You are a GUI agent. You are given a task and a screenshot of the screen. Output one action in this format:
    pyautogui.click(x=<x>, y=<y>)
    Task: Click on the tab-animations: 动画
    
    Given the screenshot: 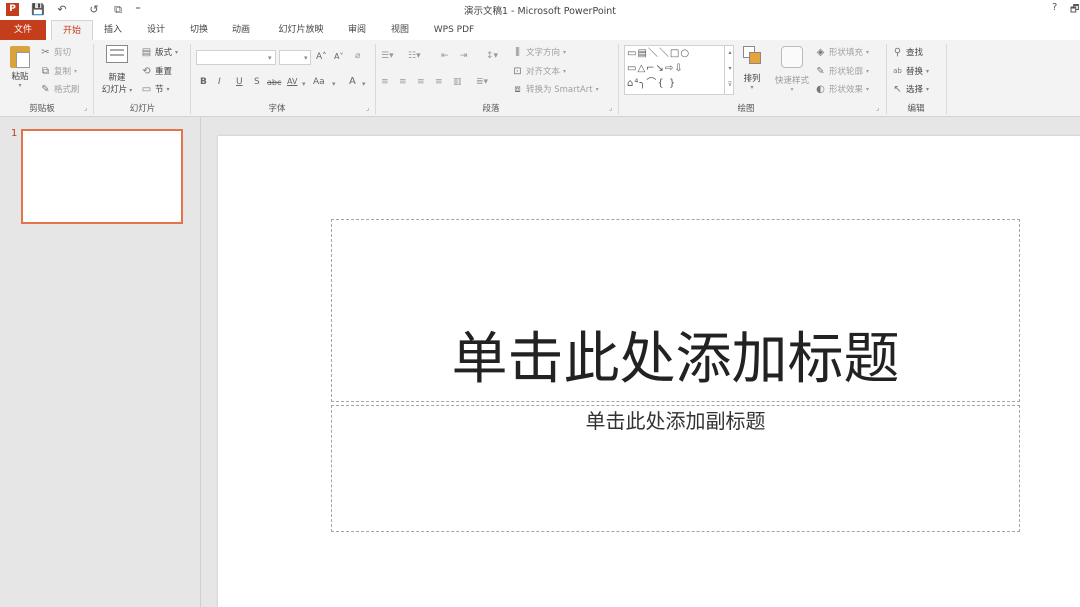 What is the action you would take?
    pyautogui.click(x=241, y=30)
    